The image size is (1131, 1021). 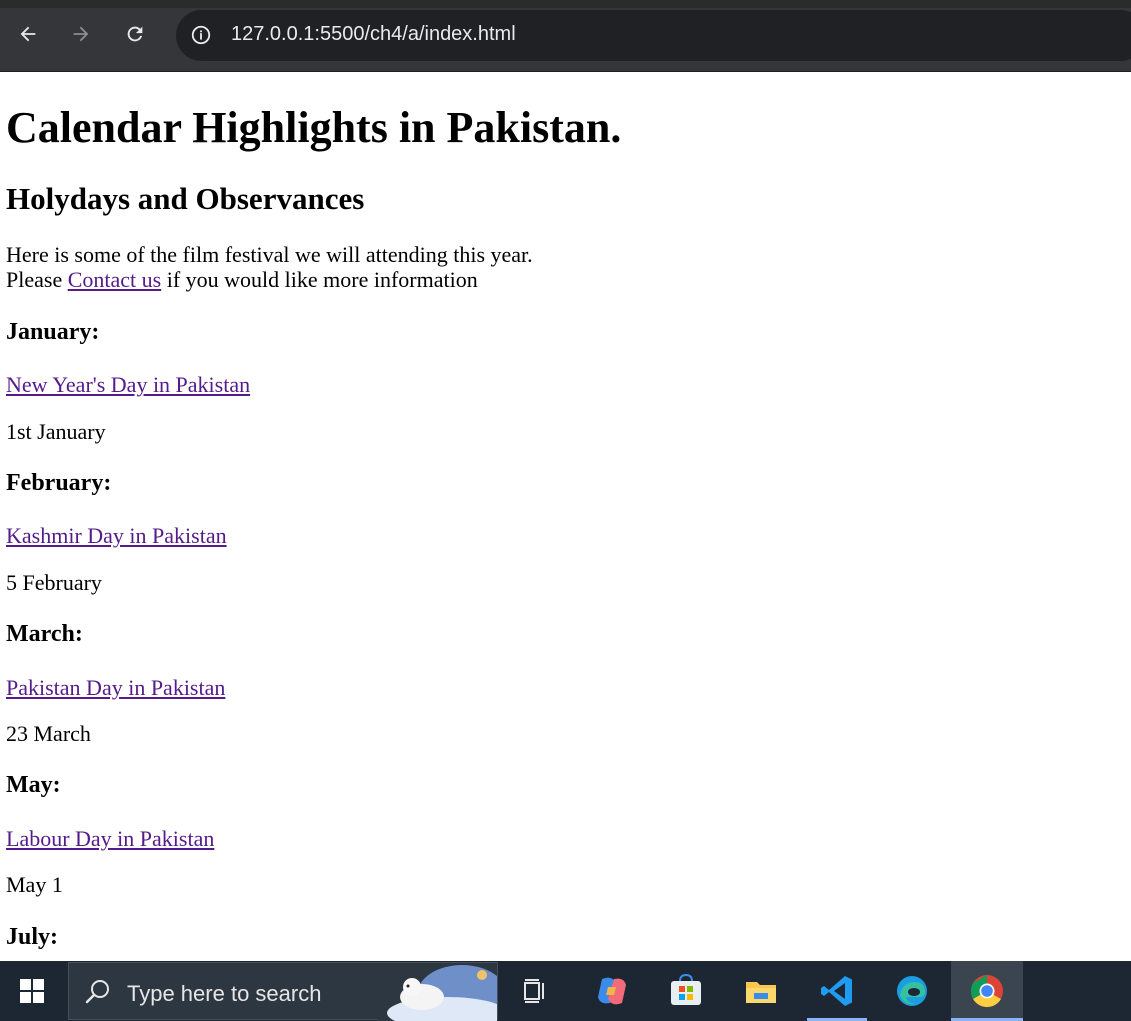 I want to click on edge-icon, so click(x=912, y=991).